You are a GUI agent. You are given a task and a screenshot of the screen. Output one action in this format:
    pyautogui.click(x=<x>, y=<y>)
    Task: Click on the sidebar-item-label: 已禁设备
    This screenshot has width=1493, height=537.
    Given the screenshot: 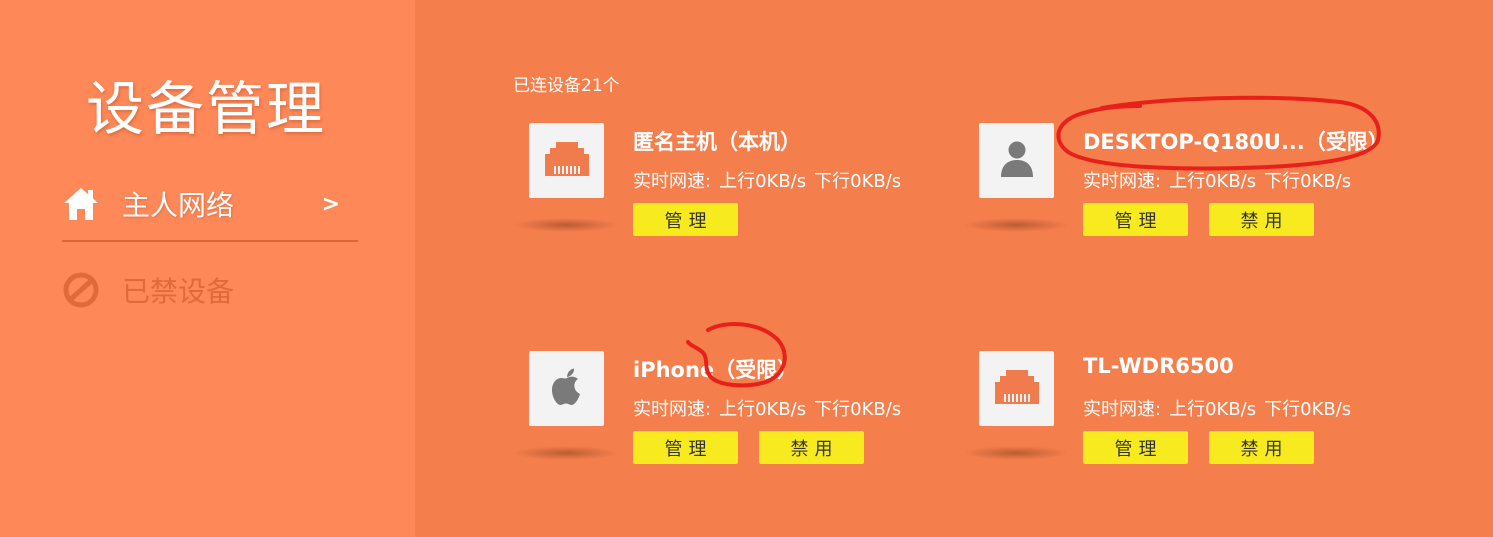 What is the action you would take?
    pyautogui.click(x=178, y=291)
    